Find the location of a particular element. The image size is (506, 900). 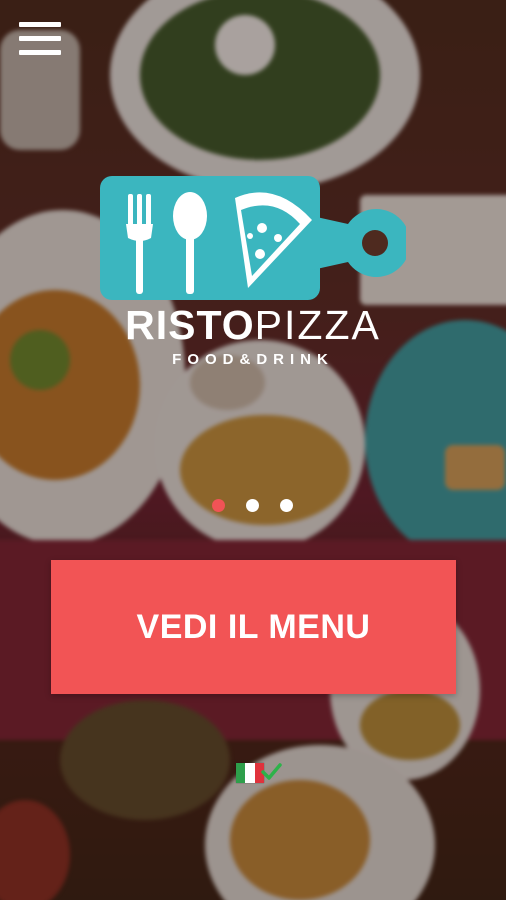

restaurant-logo is located at coordinates (253, 238).